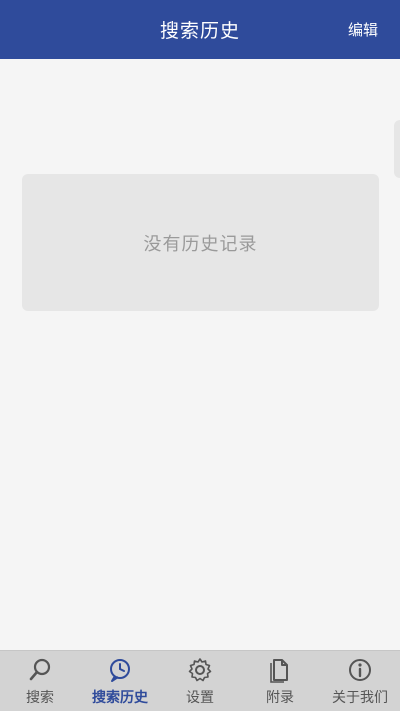  Describe the element at coordinates (120, 670) in the screenshot. I see `history-icon` at that location.